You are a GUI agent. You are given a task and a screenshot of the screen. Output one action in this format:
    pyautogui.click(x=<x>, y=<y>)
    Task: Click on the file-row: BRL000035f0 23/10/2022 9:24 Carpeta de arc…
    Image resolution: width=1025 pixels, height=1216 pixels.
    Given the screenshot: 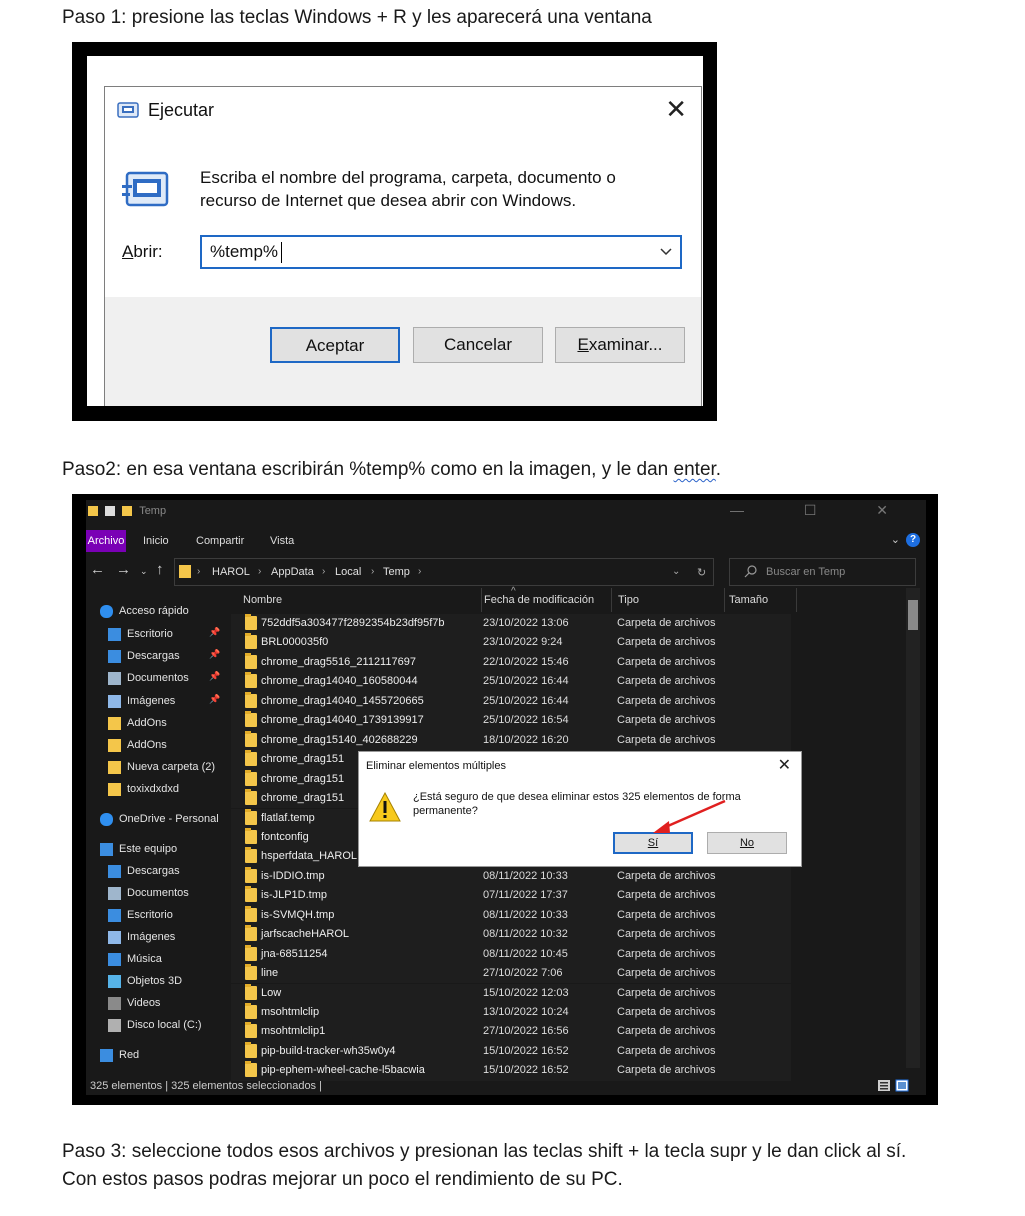 What is the action you would take?
    pyautogui.click(x=511, y=643)
    